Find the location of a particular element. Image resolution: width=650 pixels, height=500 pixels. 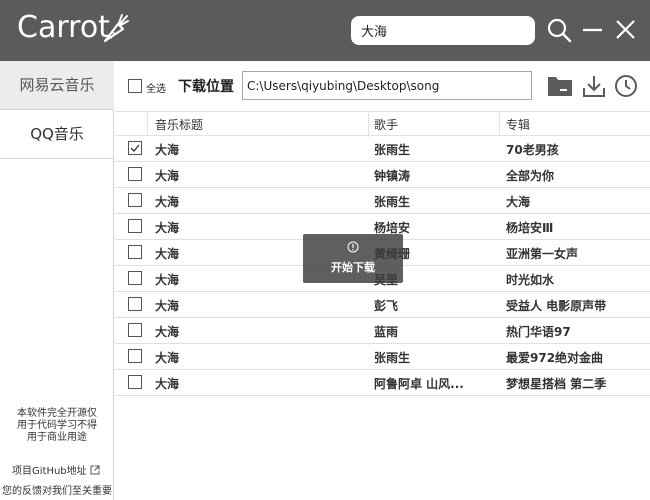

table-header: 音乐标题 歌手 专辑 is located at coordinates (382, 123).